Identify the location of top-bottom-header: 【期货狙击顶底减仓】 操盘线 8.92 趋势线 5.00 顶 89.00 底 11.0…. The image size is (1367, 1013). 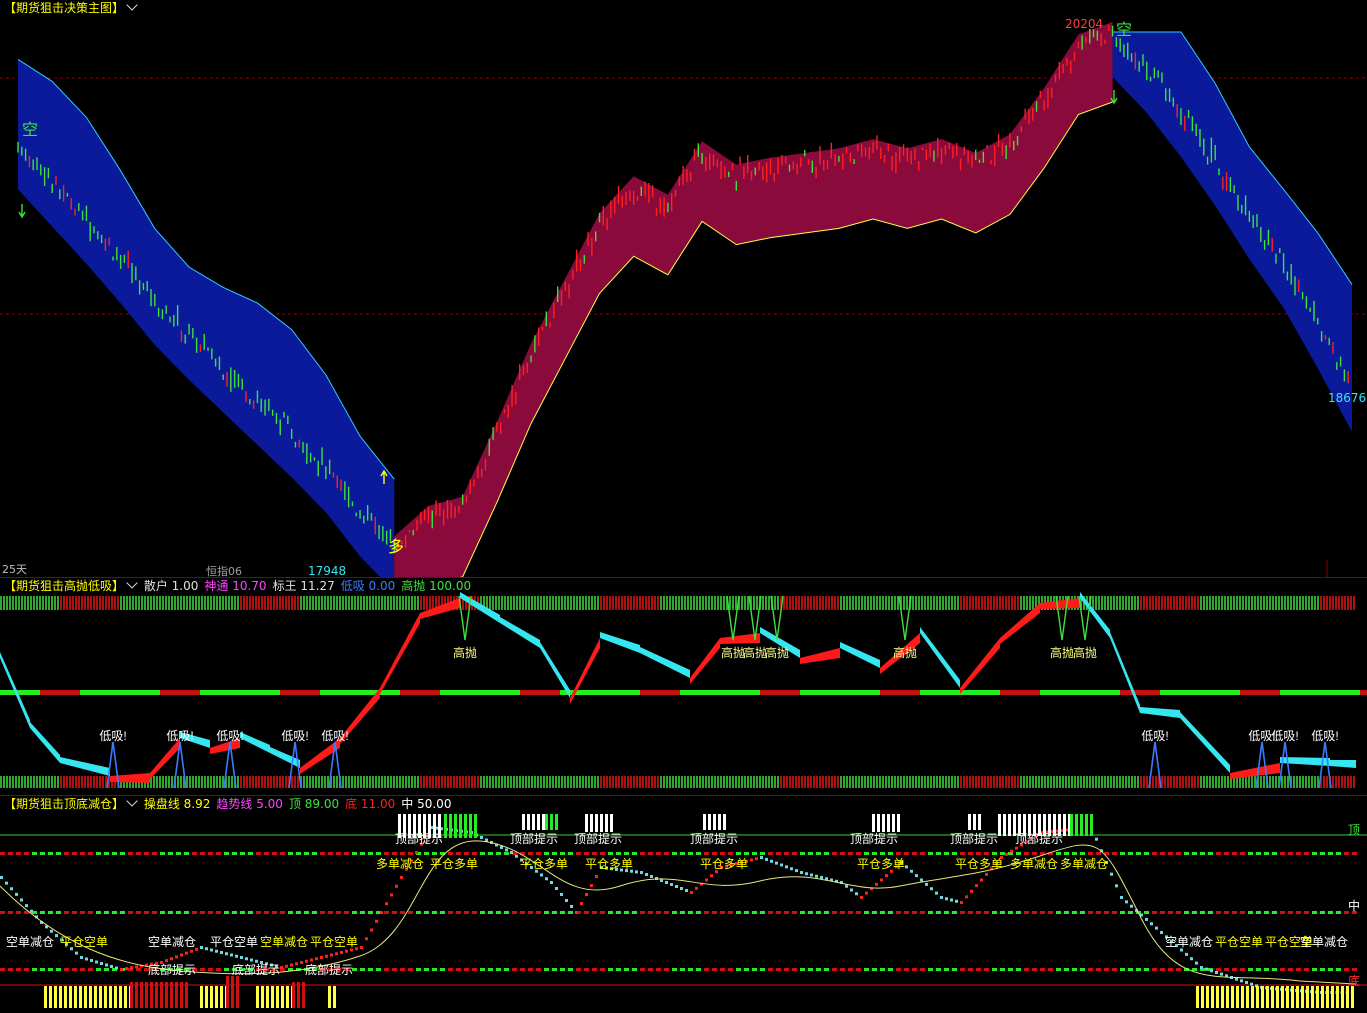
(233, 803).